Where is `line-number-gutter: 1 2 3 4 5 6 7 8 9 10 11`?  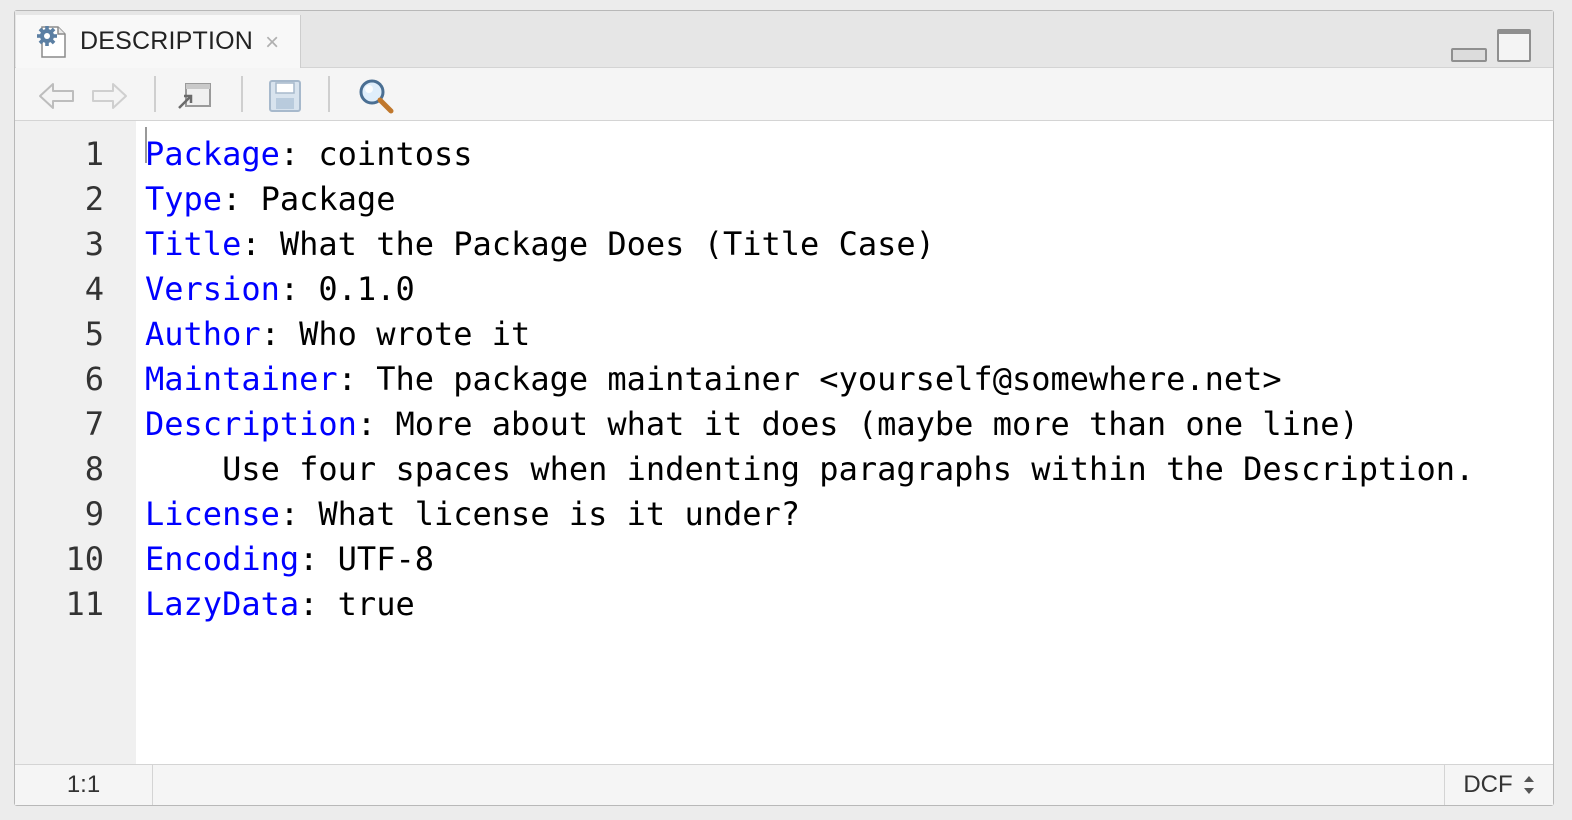
line-number-gutter: 1 2 3 4 5 6 7 8 9 10 11 is located at coordinates (75, 442).